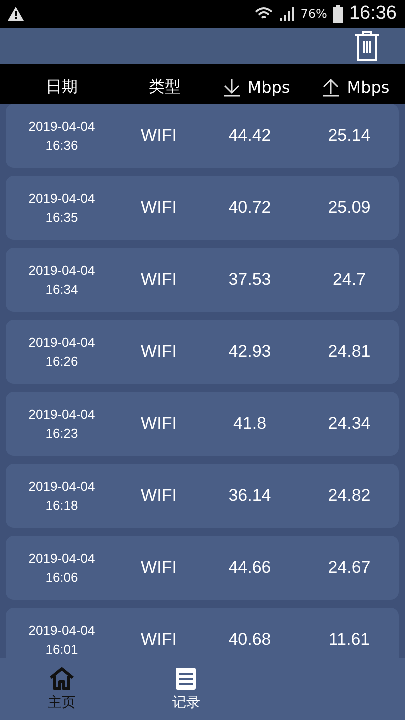 The width and height of the screenshot is (405, 720). What do you see at coordinates (62, 568) in the screenshot?
I see `record-datetime: 2019-04-04 16:06` at bounding box center [62, 568].